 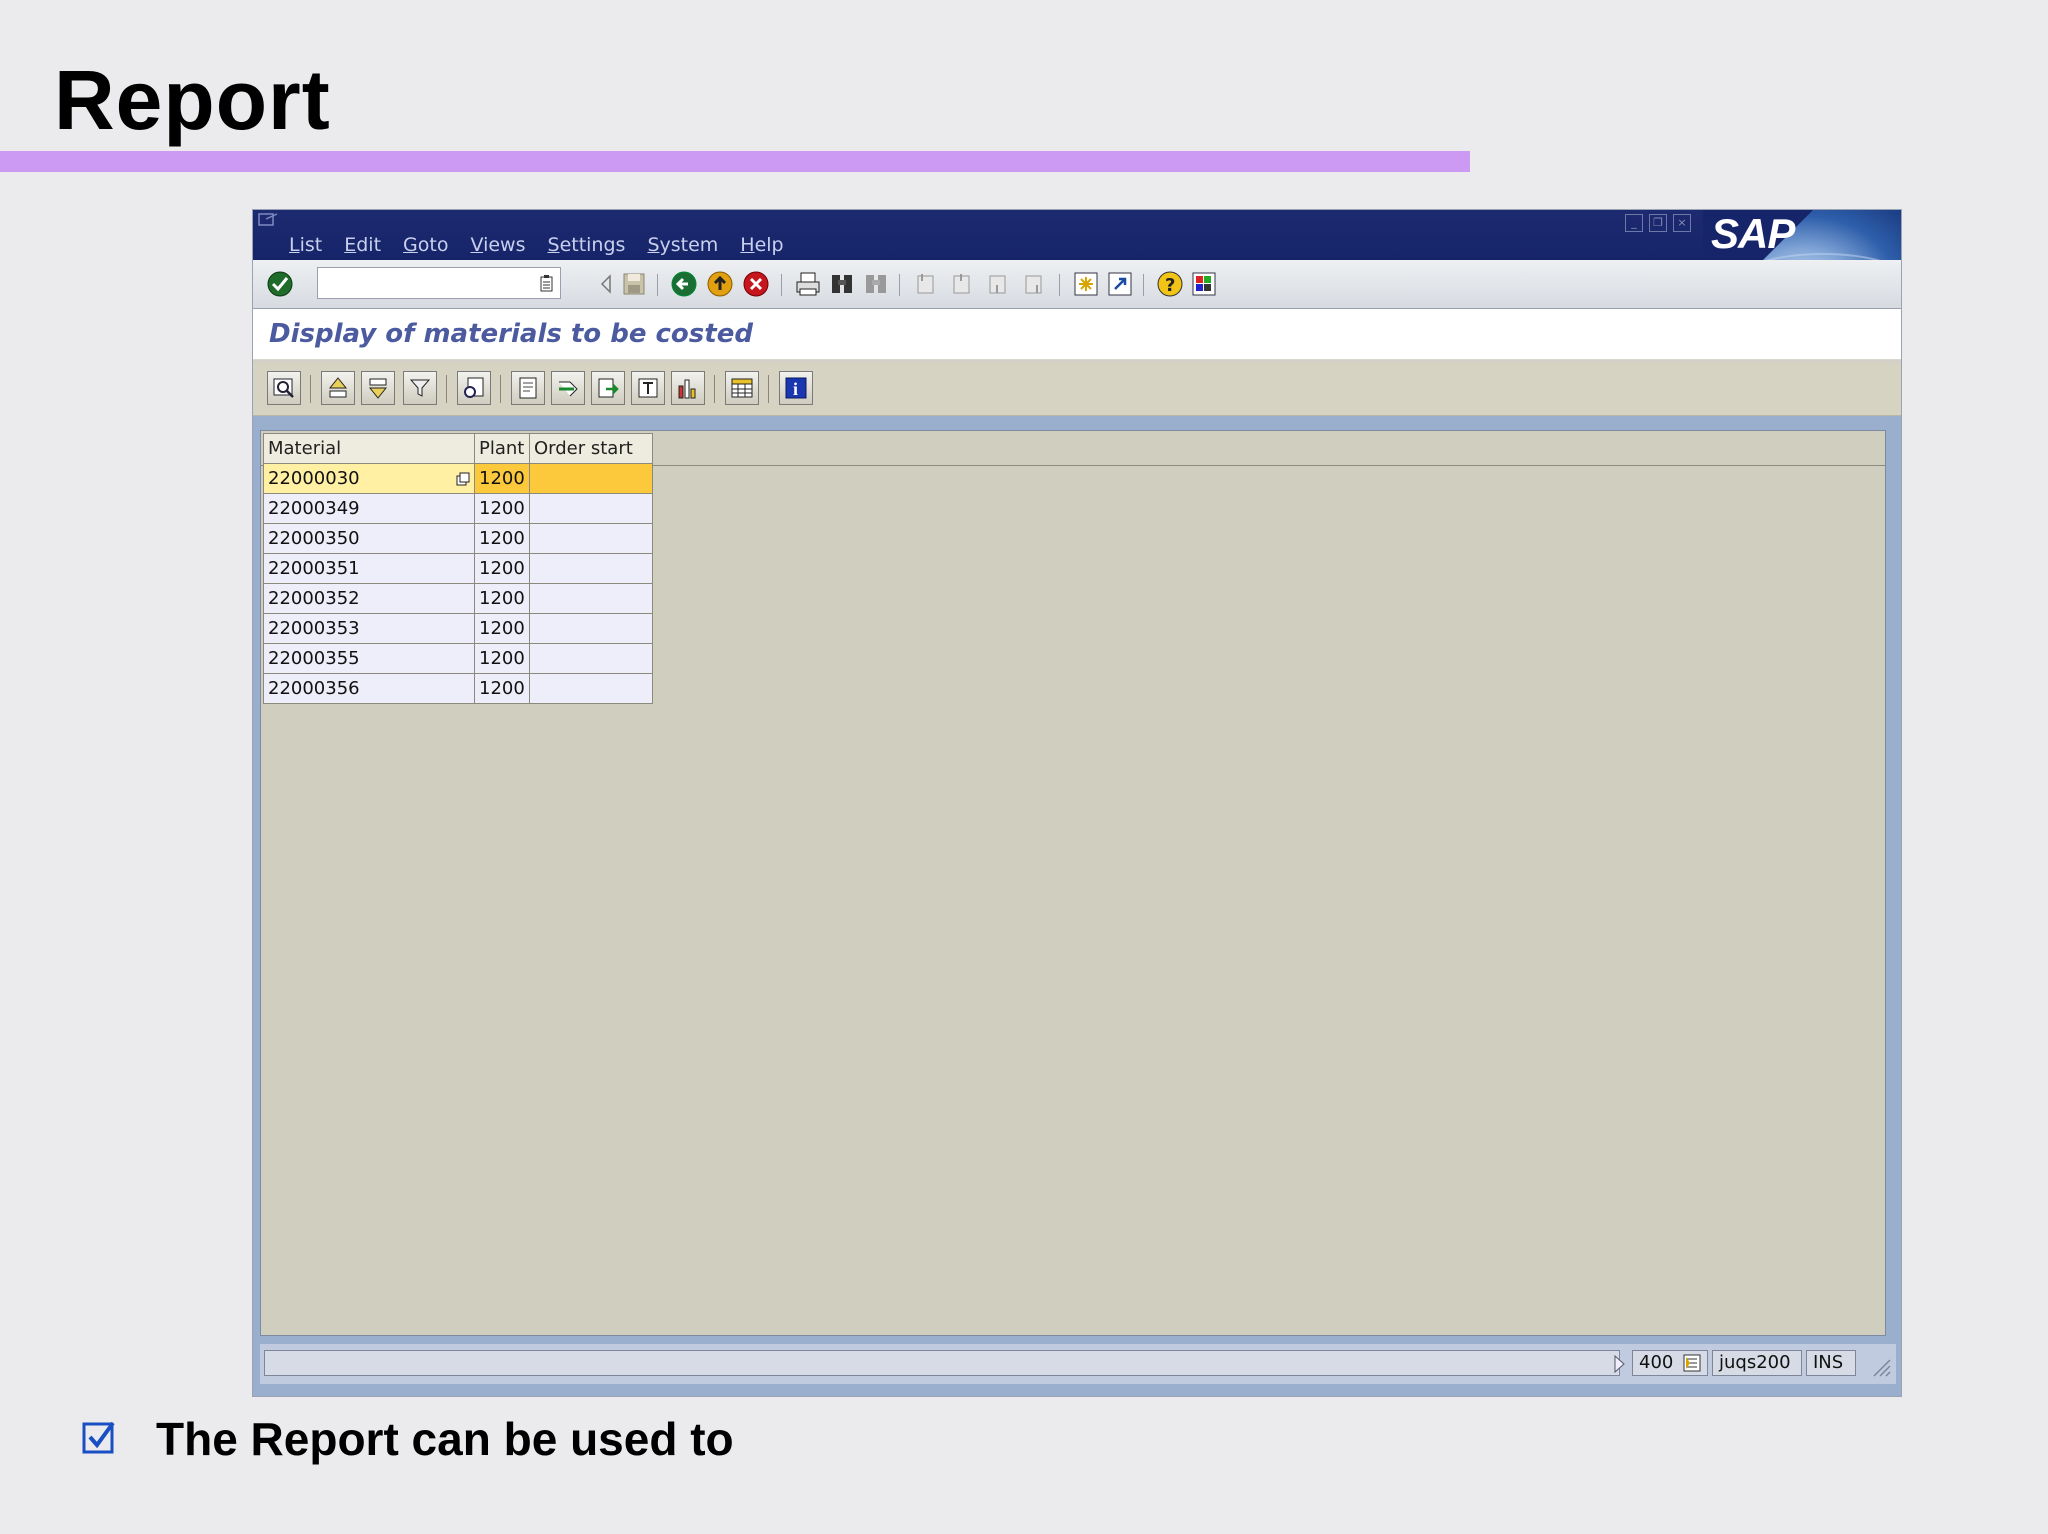 I want to click on column-header-plant: Plant, so click(x=502, y=448).